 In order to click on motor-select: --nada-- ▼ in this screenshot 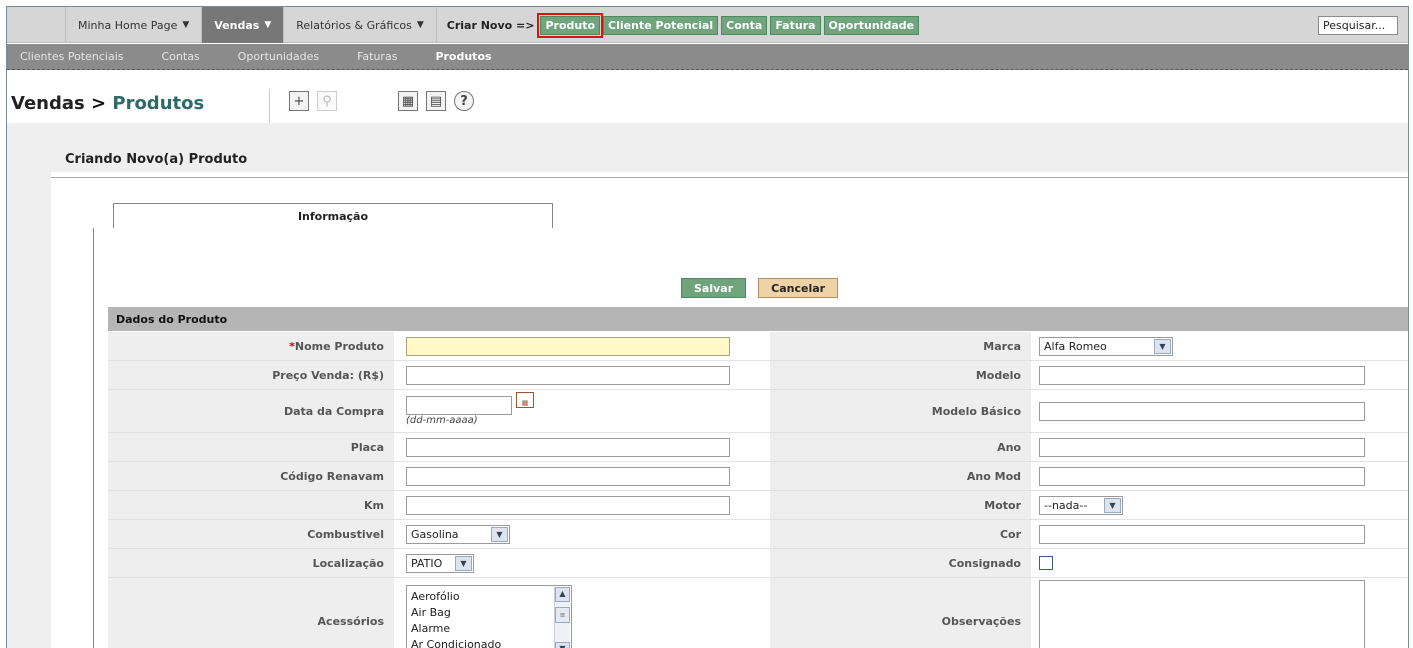, I will do `click(1081, 505)`.